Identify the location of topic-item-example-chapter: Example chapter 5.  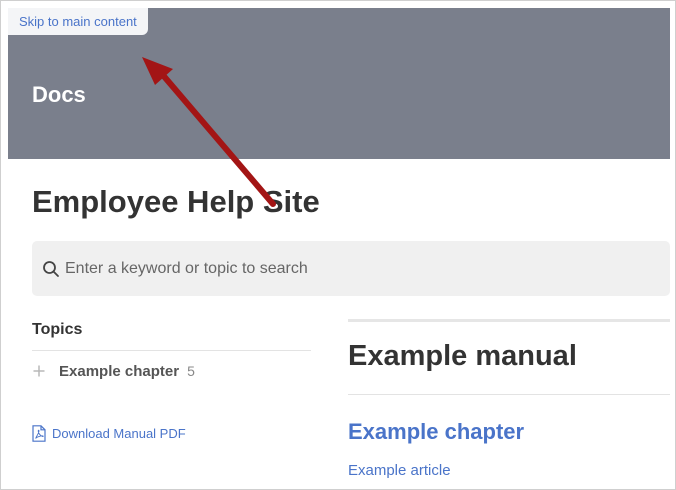
(171, 371).